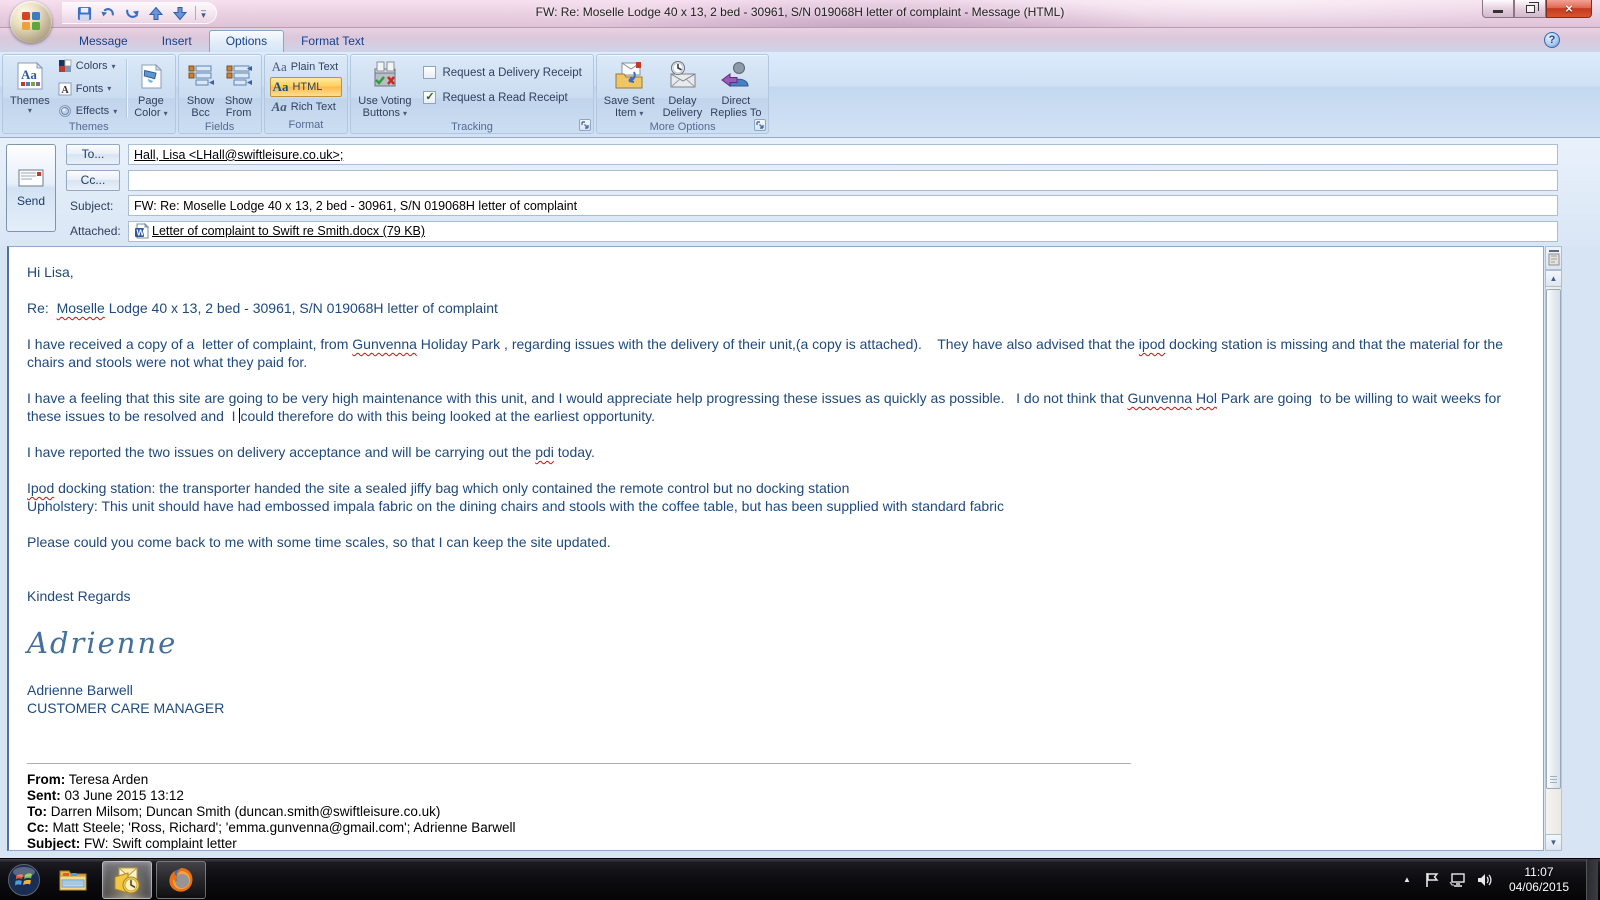 Image resolution: width=1600 pixels, height=900 pixels. What do you see at coordinates (502, 97) in the screenshot?
I see `read-receipt-option: ✓ Request a Read Receipt` at bounding box center [502, 97].